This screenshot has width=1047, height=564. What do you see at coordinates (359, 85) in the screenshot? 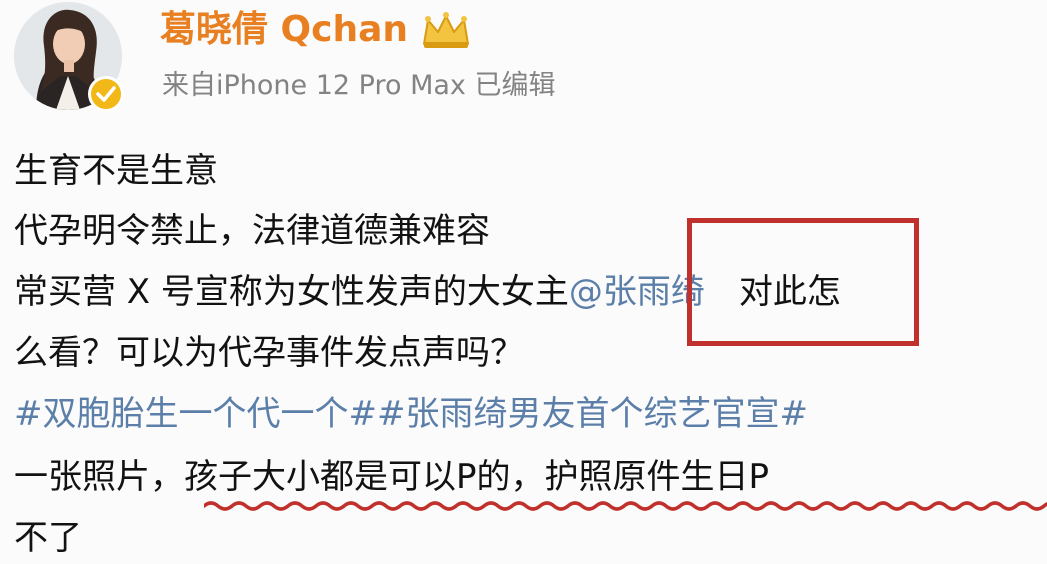
I see `post-source: 来自iPhone 12 Pro Max 已编辑` at bounding box center [359, 85].